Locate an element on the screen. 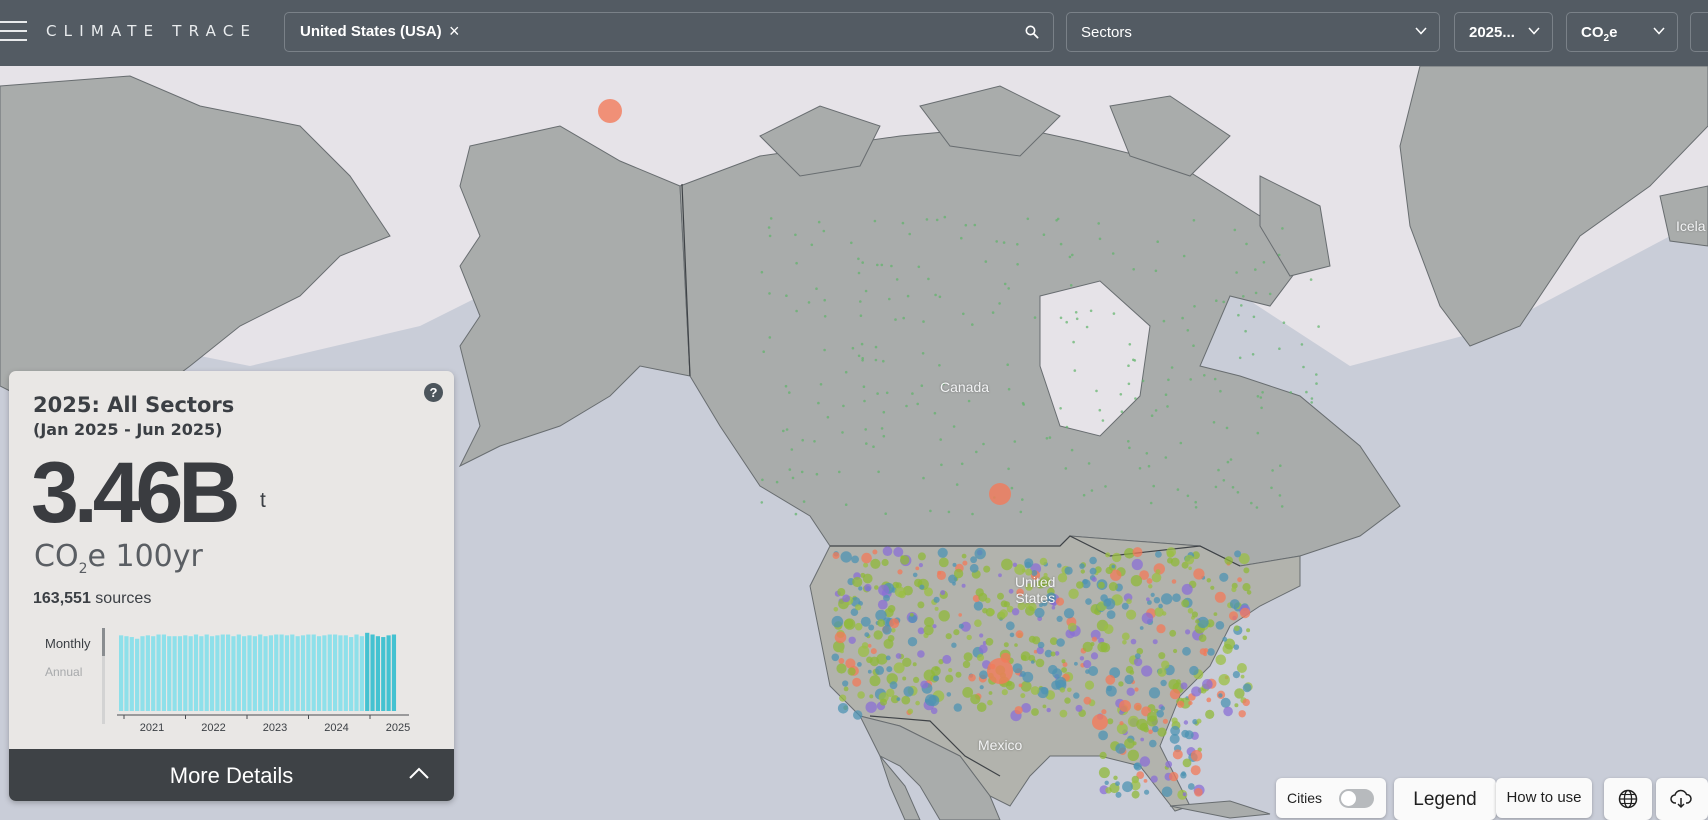 This screenshot has height=820, width=1708. monthly-emissions-chart: 2021 2022 2023 2024 2025 is located at coordinates (277, 685).